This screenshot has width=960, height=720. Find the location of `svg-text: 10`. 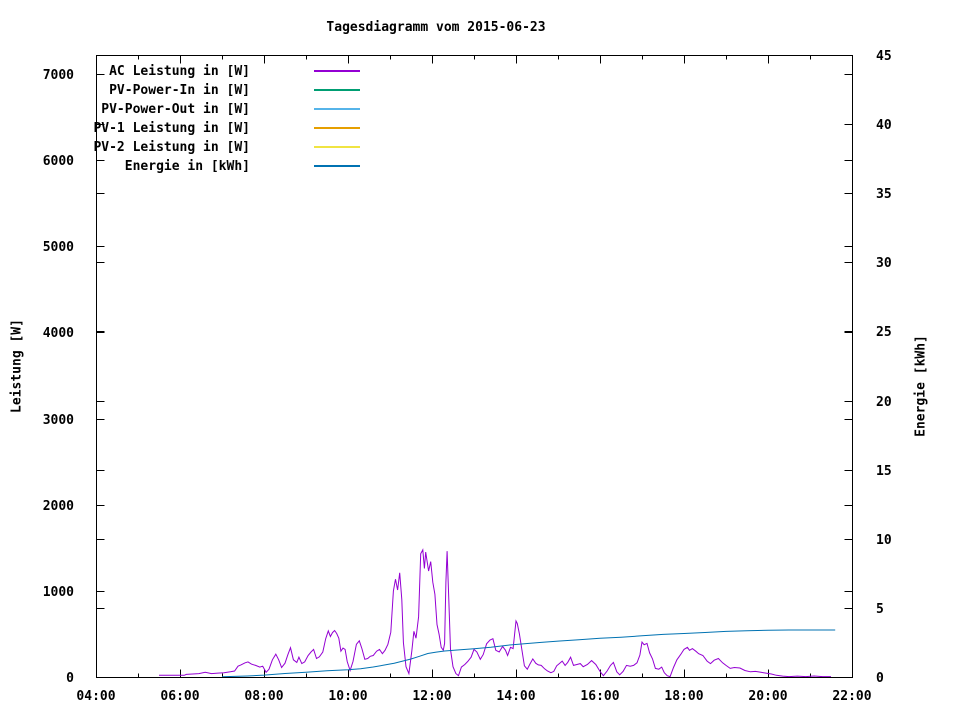

svg-text: 10 is located at coordinates (884, 540).